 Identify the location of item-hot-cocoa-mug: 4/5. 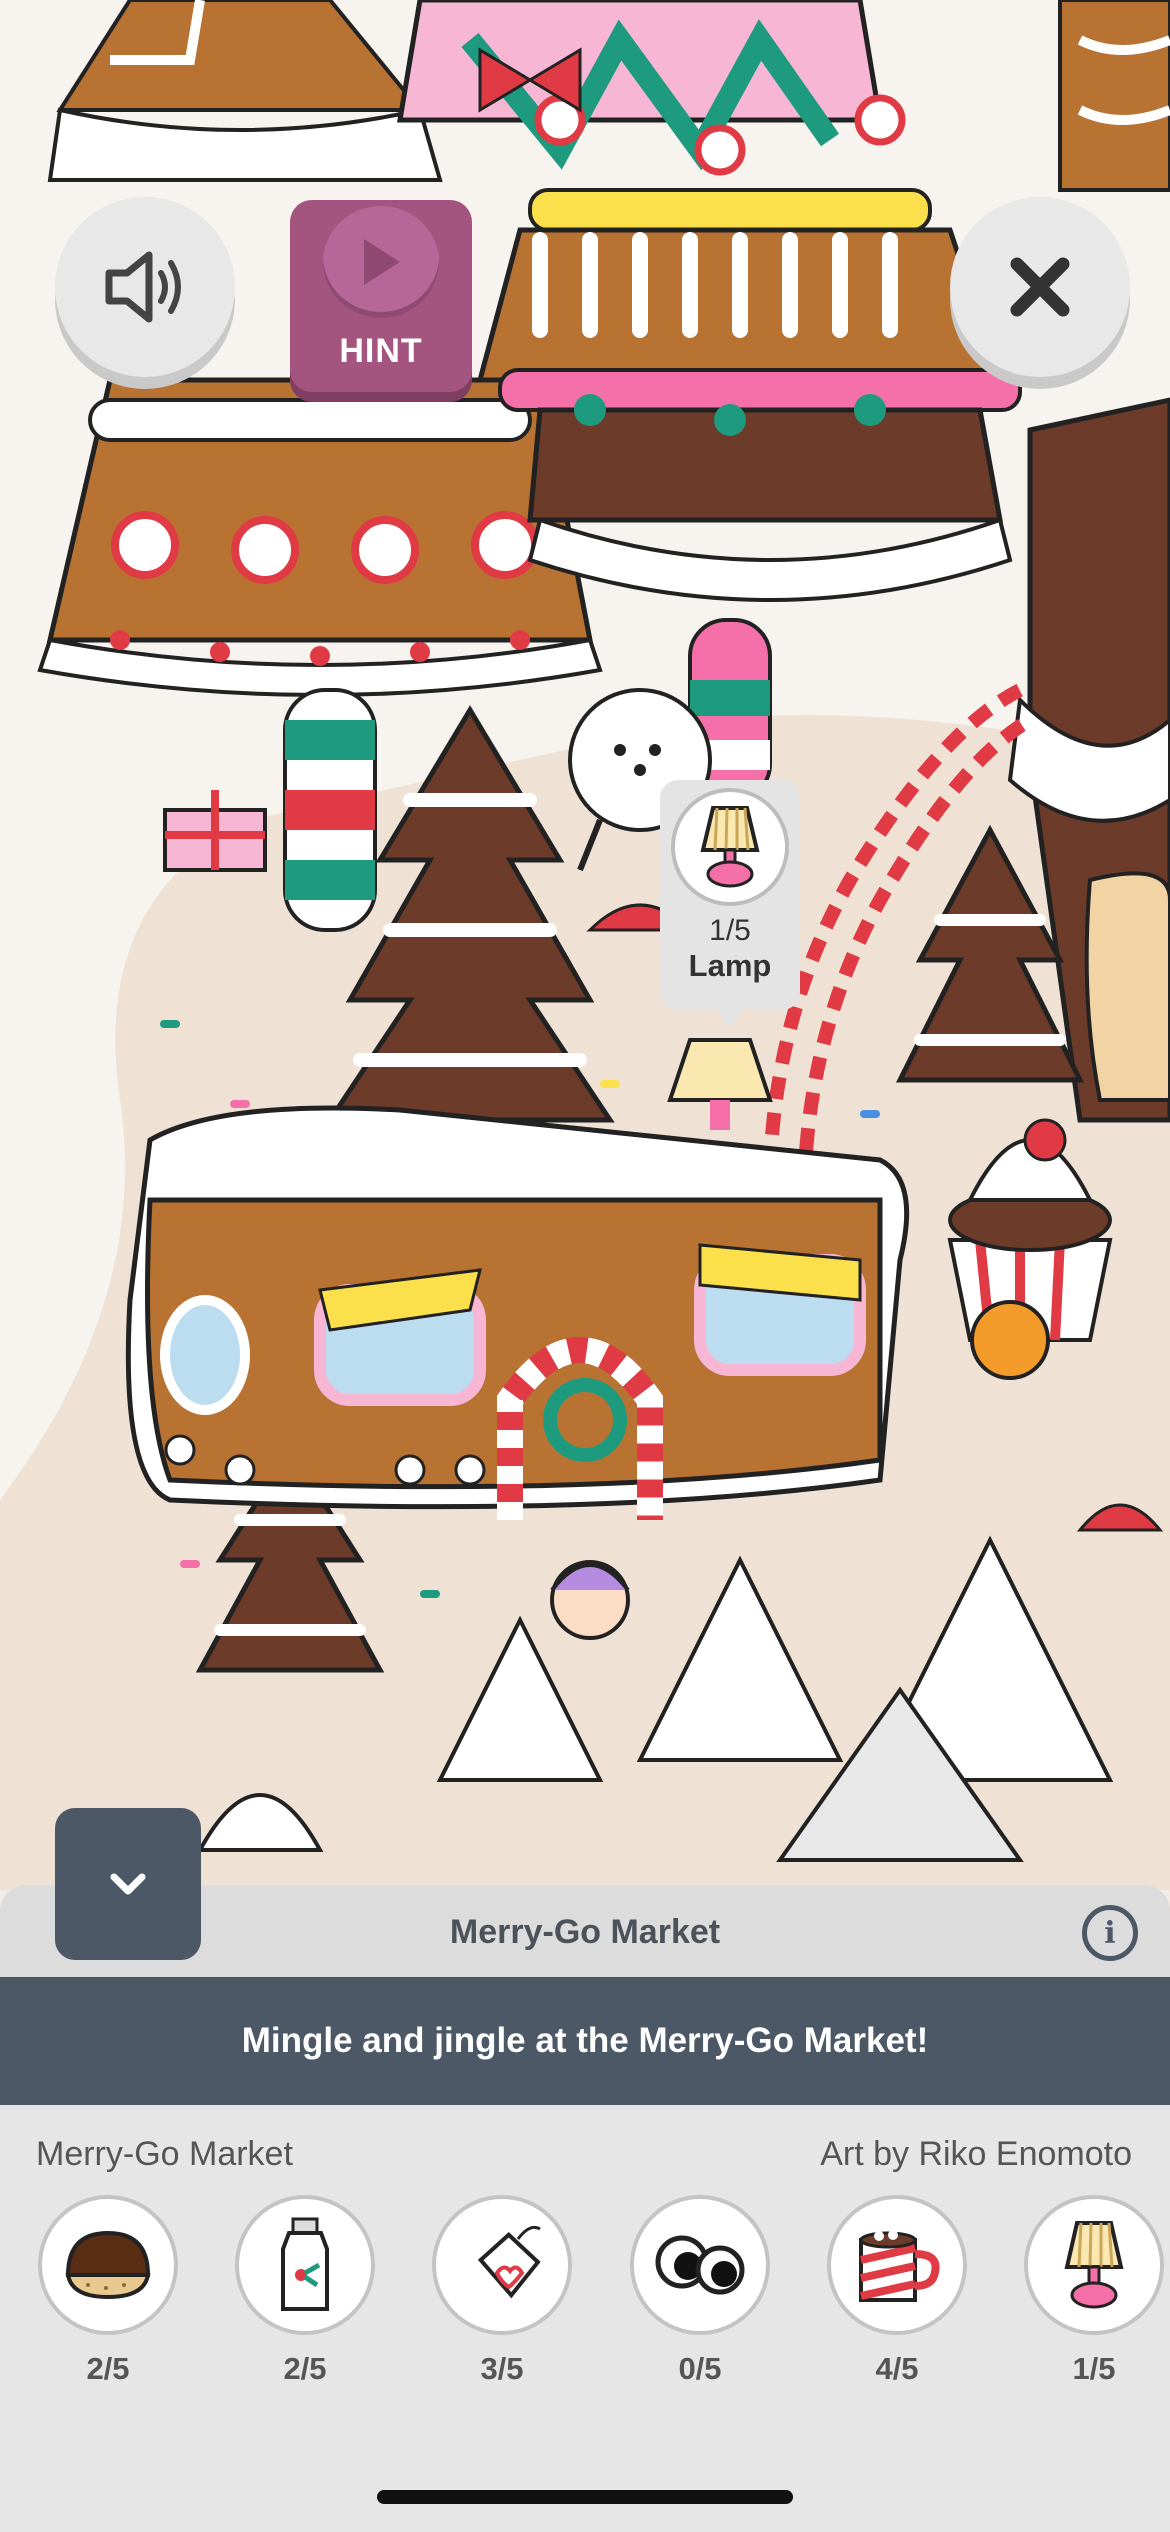
(897, 2291).